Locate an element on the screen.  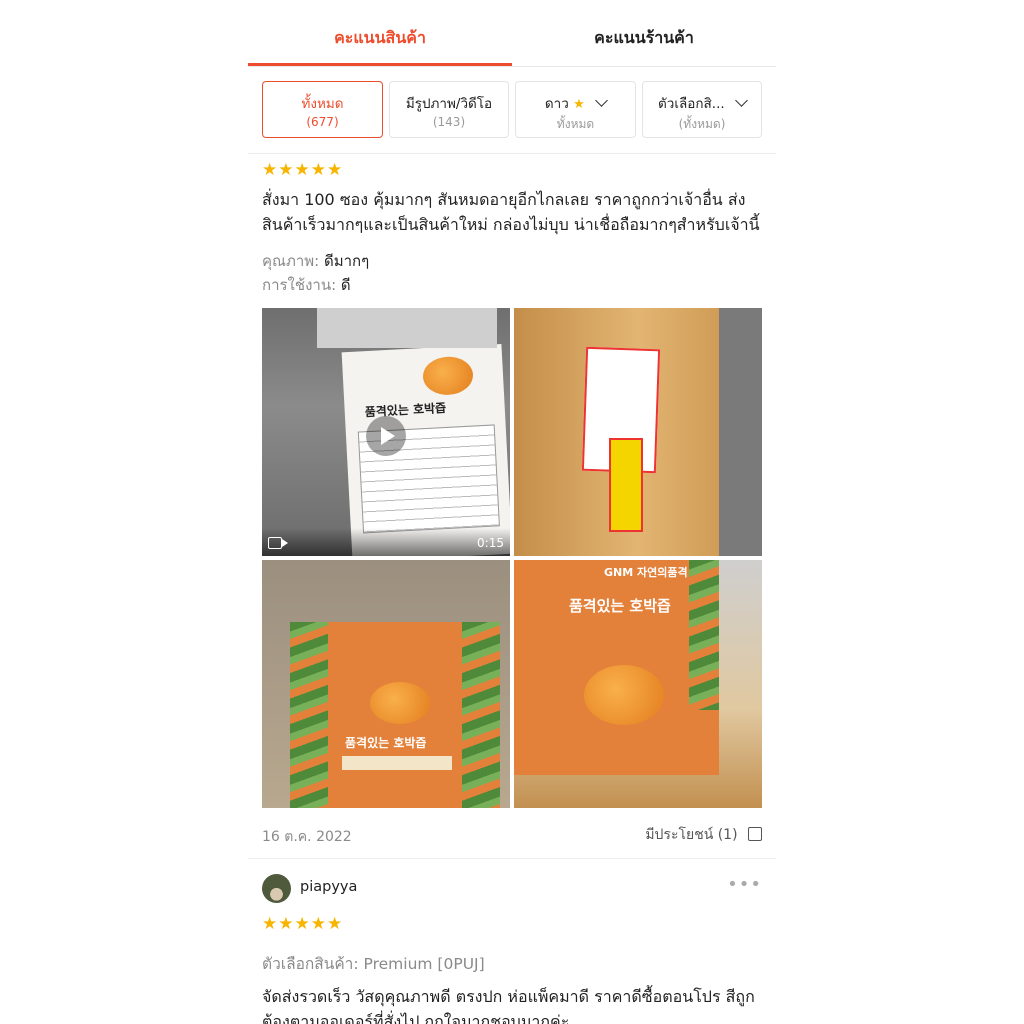
helpful-button: มีประโยชน์ (1) is located at coordinates (703, 835).